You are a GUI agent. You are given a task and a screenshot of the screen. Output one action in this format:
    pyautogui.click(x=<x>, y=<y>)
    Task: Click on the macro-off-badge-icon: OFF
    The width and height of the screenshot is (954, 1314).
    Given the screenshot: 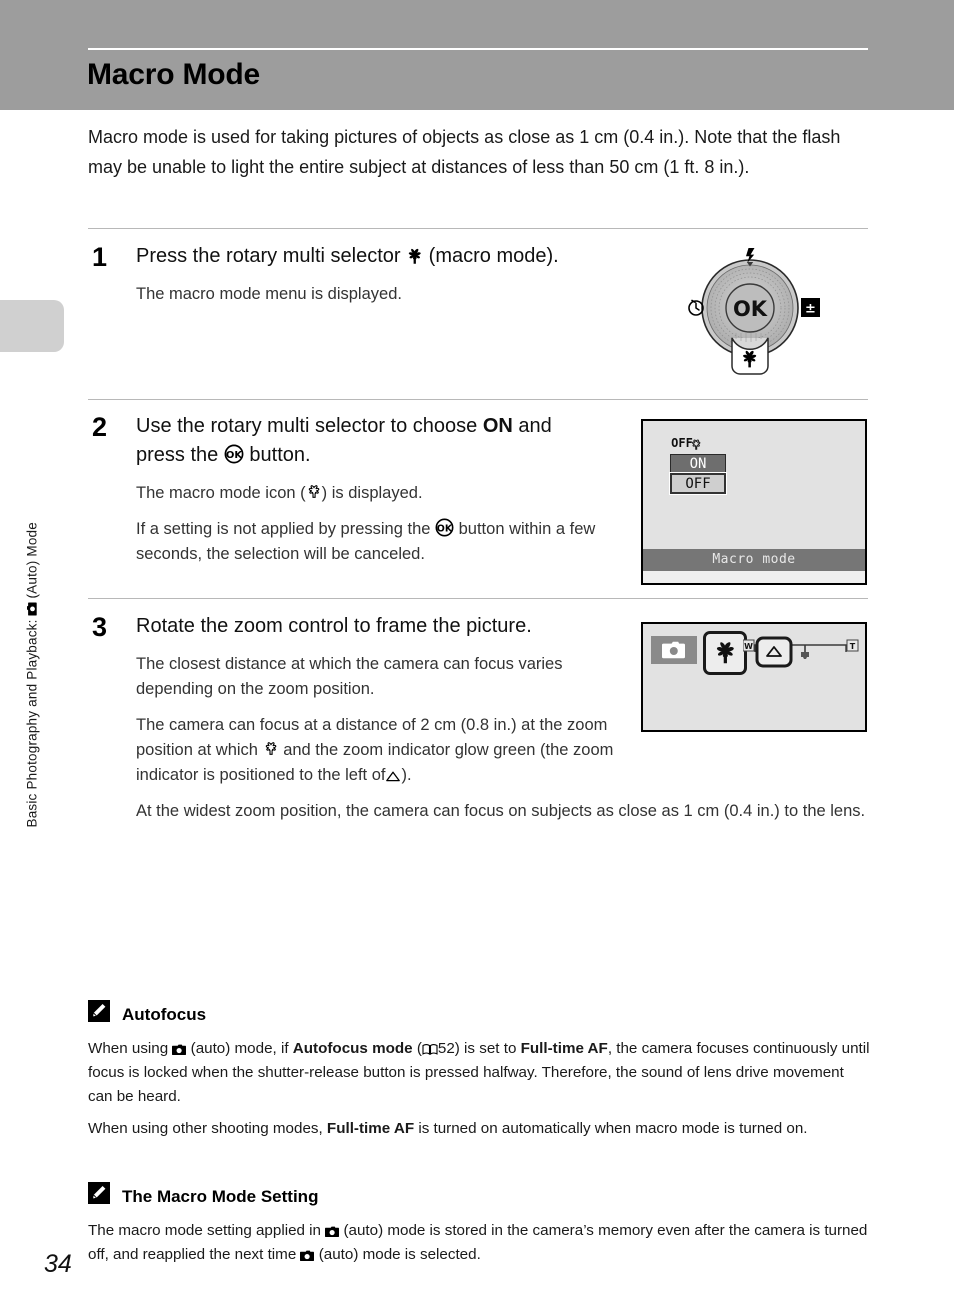 What is the action you would take?
    pyautogui.click(x=691, y=442)
    